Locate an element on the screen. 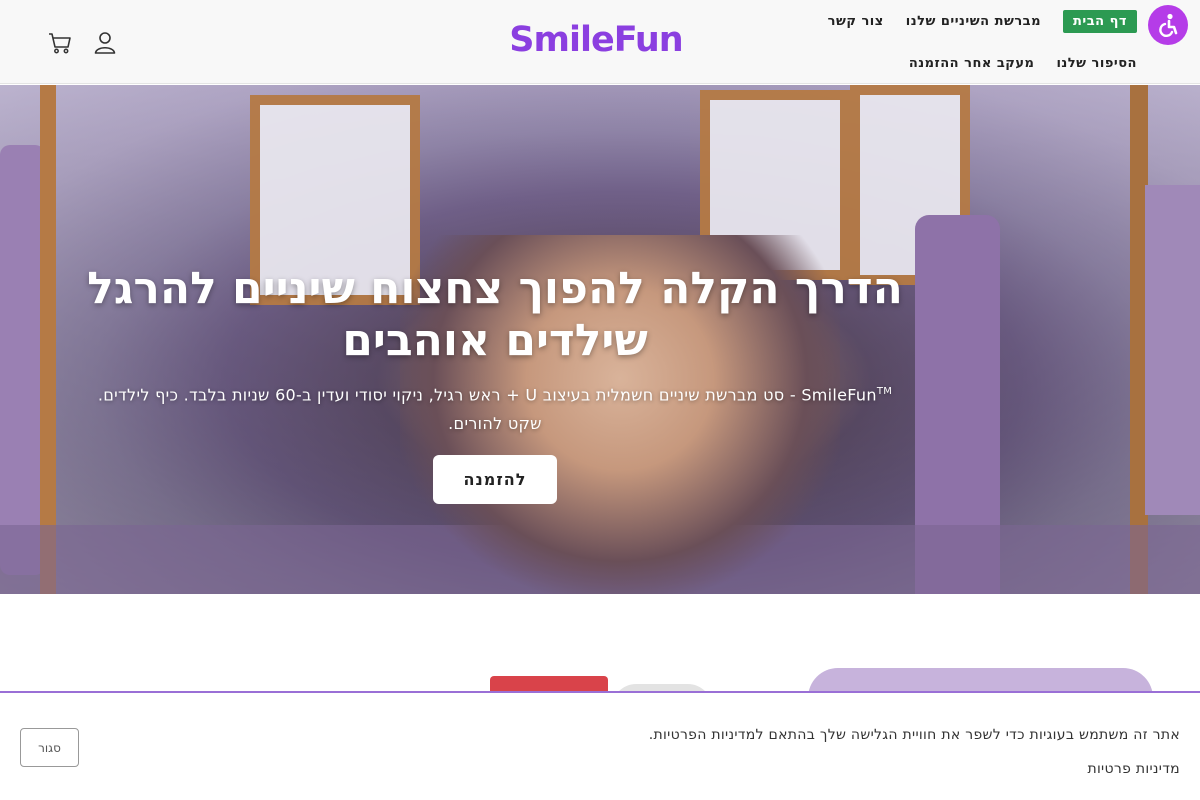 The image size is (1200, 800). hero-bg-frame is located at coordinates (48, 339).